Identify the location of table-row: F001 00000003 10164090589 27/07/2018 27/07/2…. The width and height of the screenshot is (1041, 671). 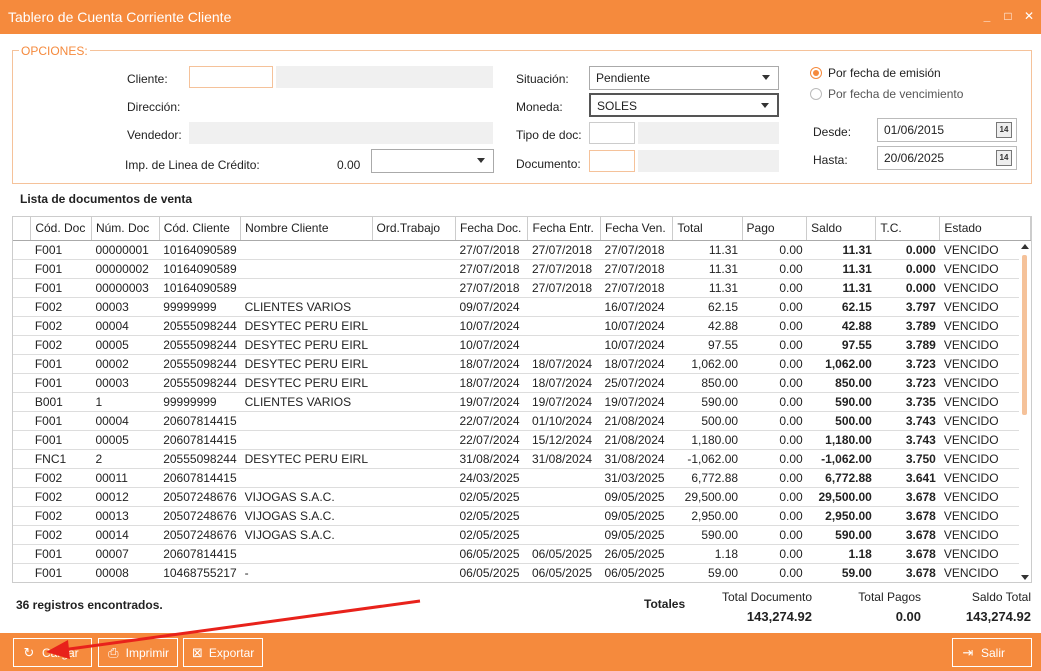
(522, 288).